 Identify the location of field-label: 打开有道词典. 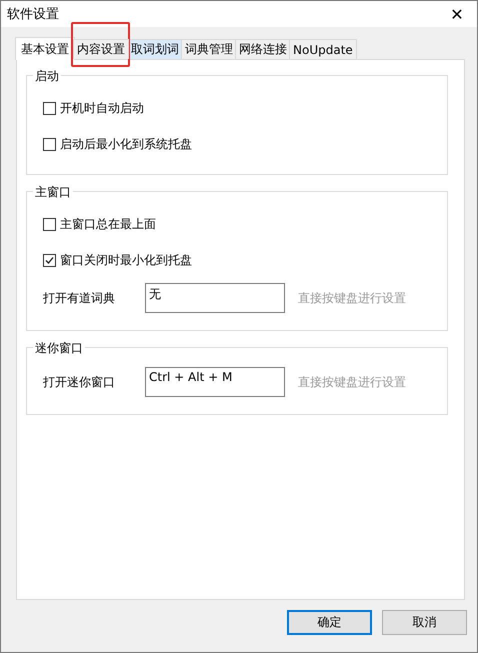
(79, 298).